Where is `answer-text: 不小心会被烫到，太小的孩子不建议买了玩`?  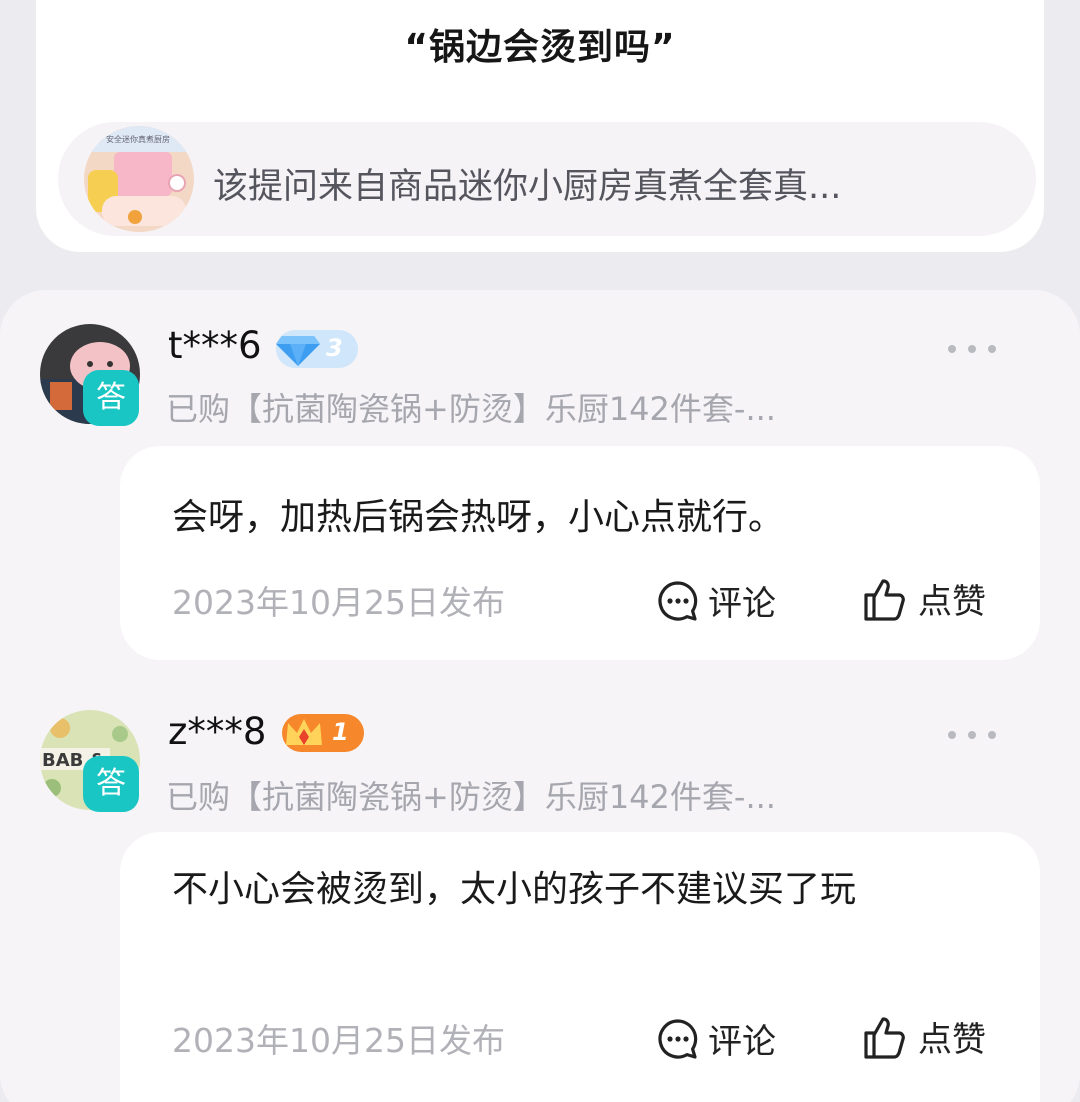
answer-text: 不小心会被烫到，太小的孩子不建议买了玩 is located at coordinates (514, 889).